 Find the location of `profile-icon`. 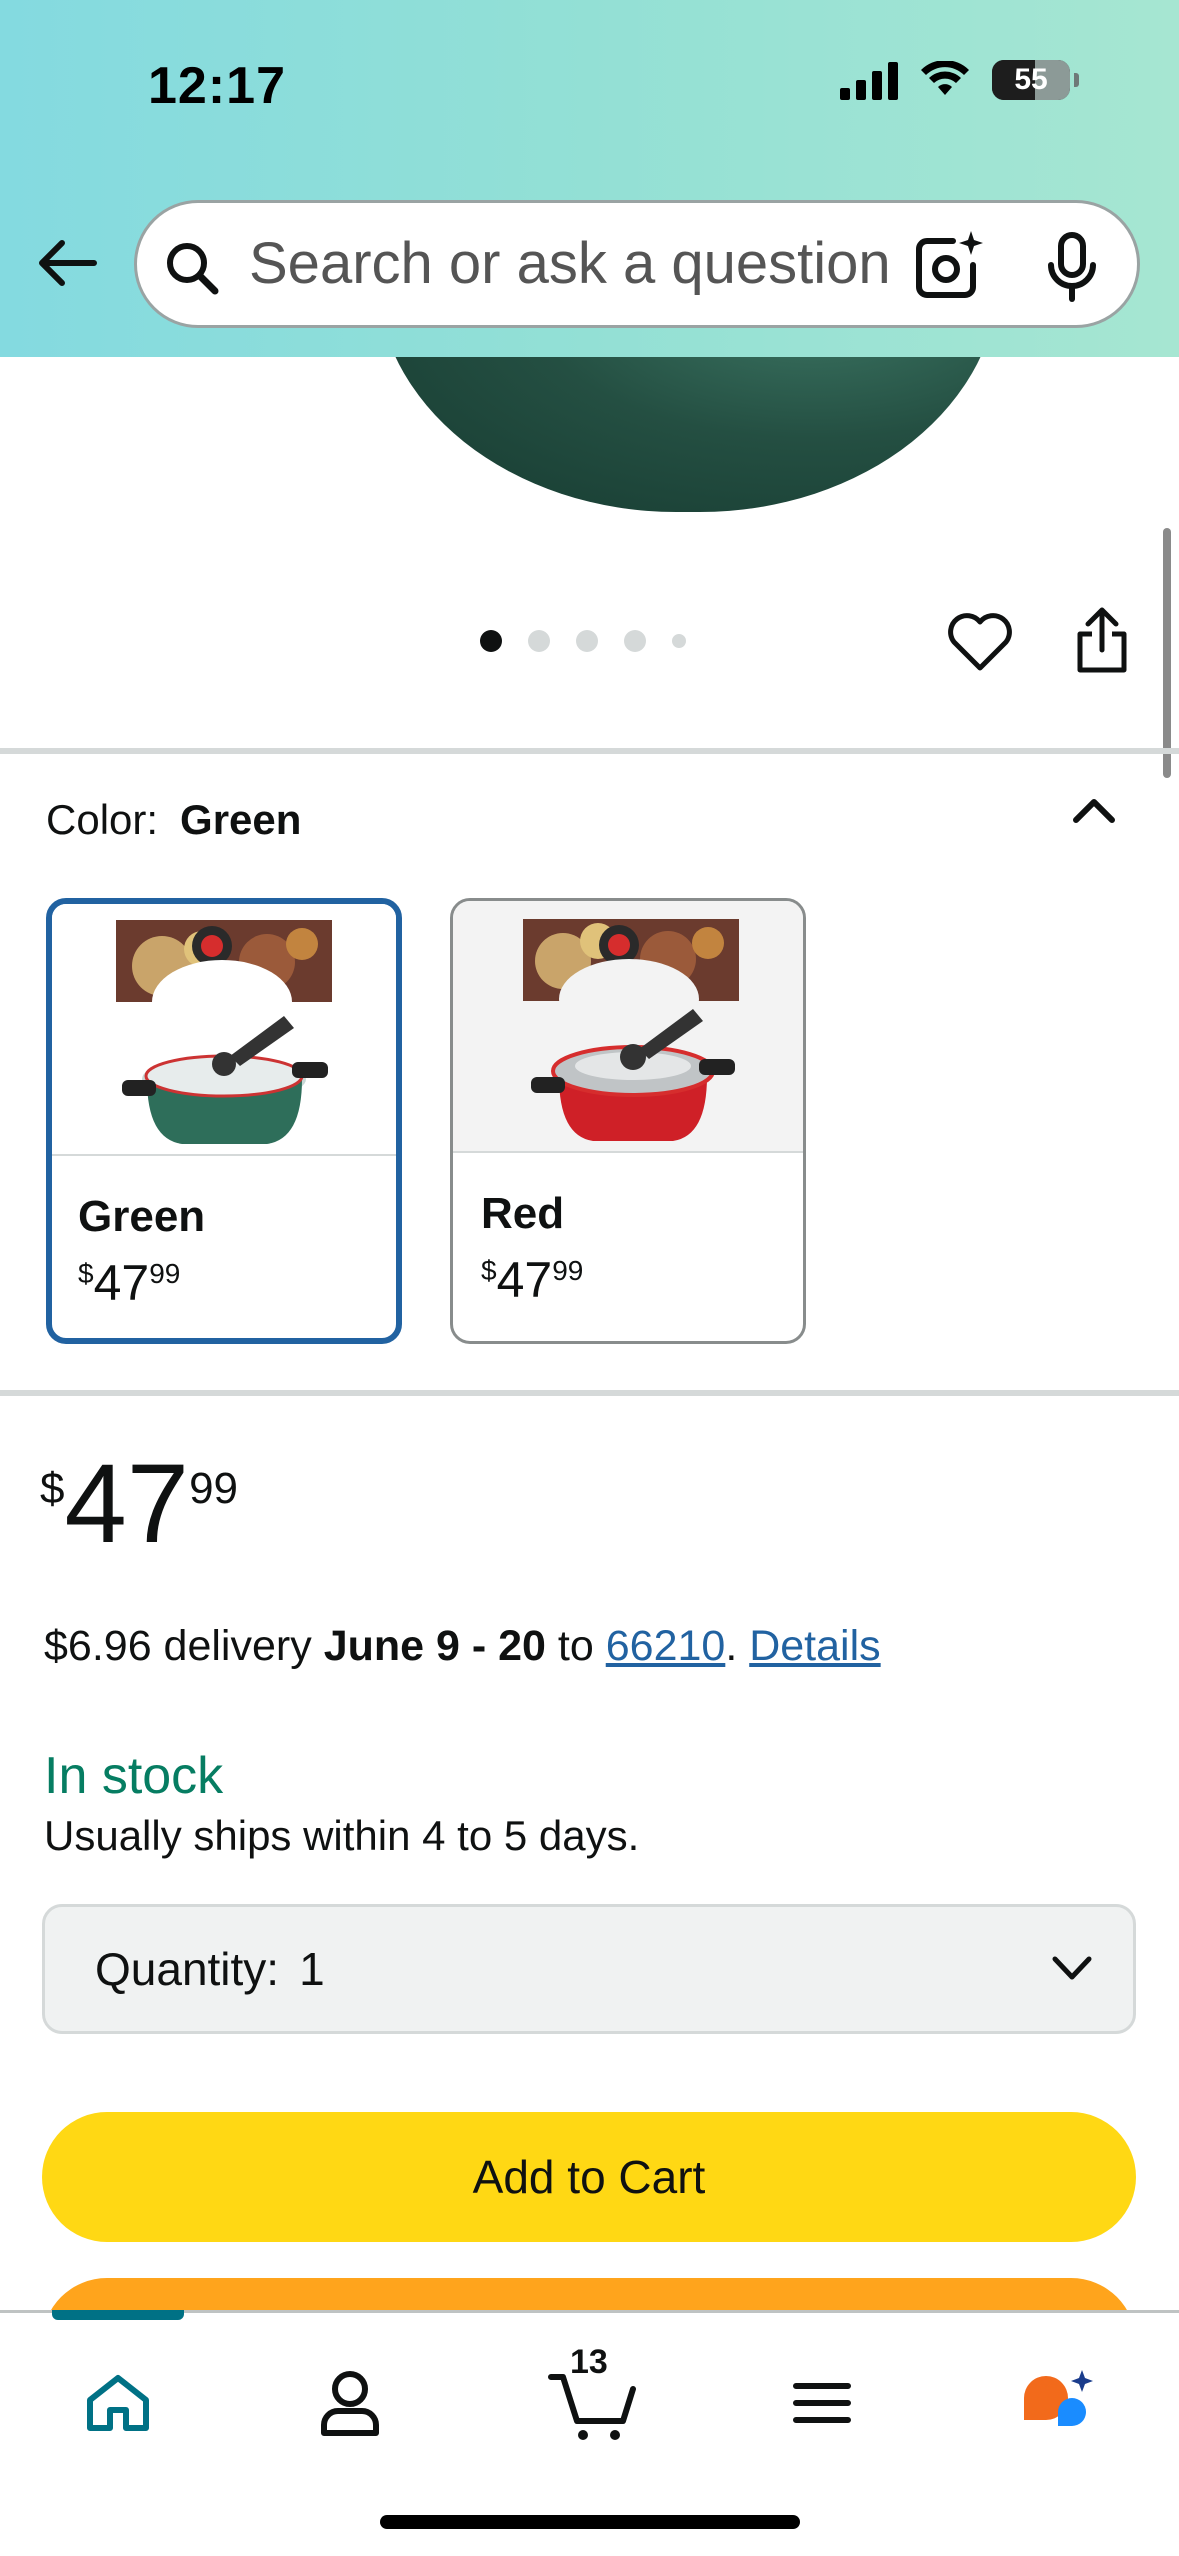

profile-icon is located at coordinates (350, 2403).